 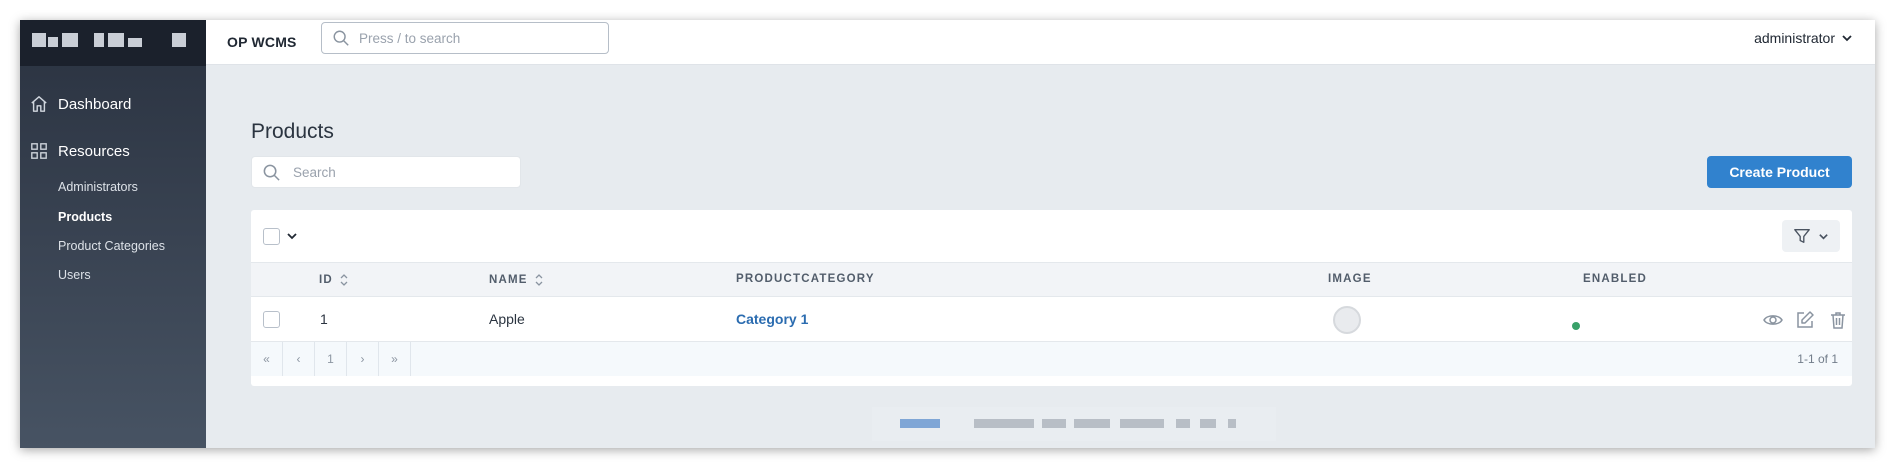 What do you see at coordinates (1779, 172) in the screenshot?
I see `create-product-button: Create Product` at bounding box center [1779, 172].